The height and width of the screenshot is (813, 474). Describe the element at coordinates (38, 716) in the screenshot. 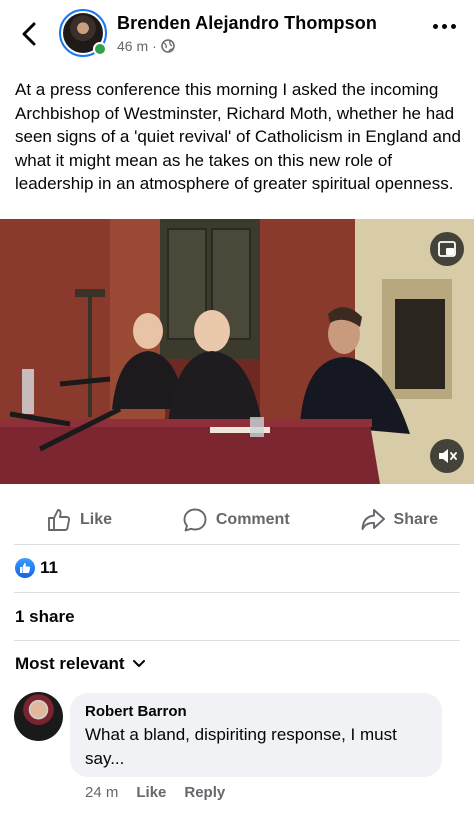

I see `commenter-avatar` at that location.